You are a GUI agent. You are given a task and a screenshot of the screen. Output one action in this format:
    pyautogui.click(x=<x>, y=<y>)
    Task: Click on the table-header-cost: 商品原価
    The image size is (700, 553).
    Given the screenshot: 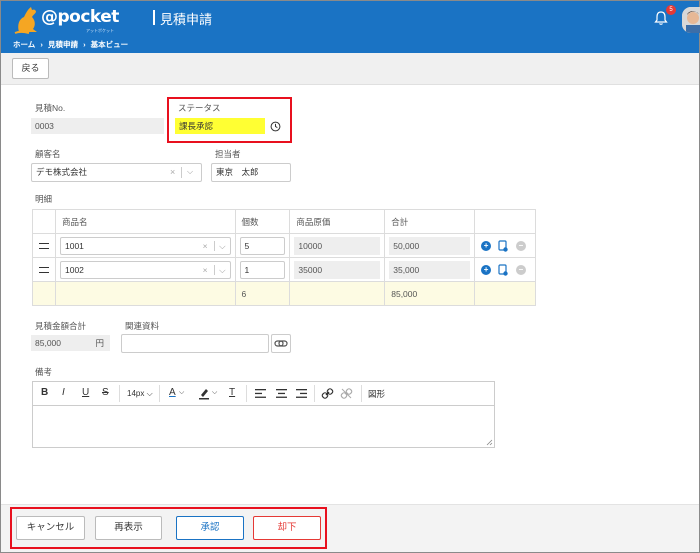 What is the action you would take?
    pyautogui.click(x=337, y=221)
    